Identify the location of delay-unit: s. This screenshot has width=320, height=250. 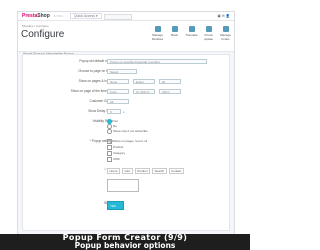
(124, 112).